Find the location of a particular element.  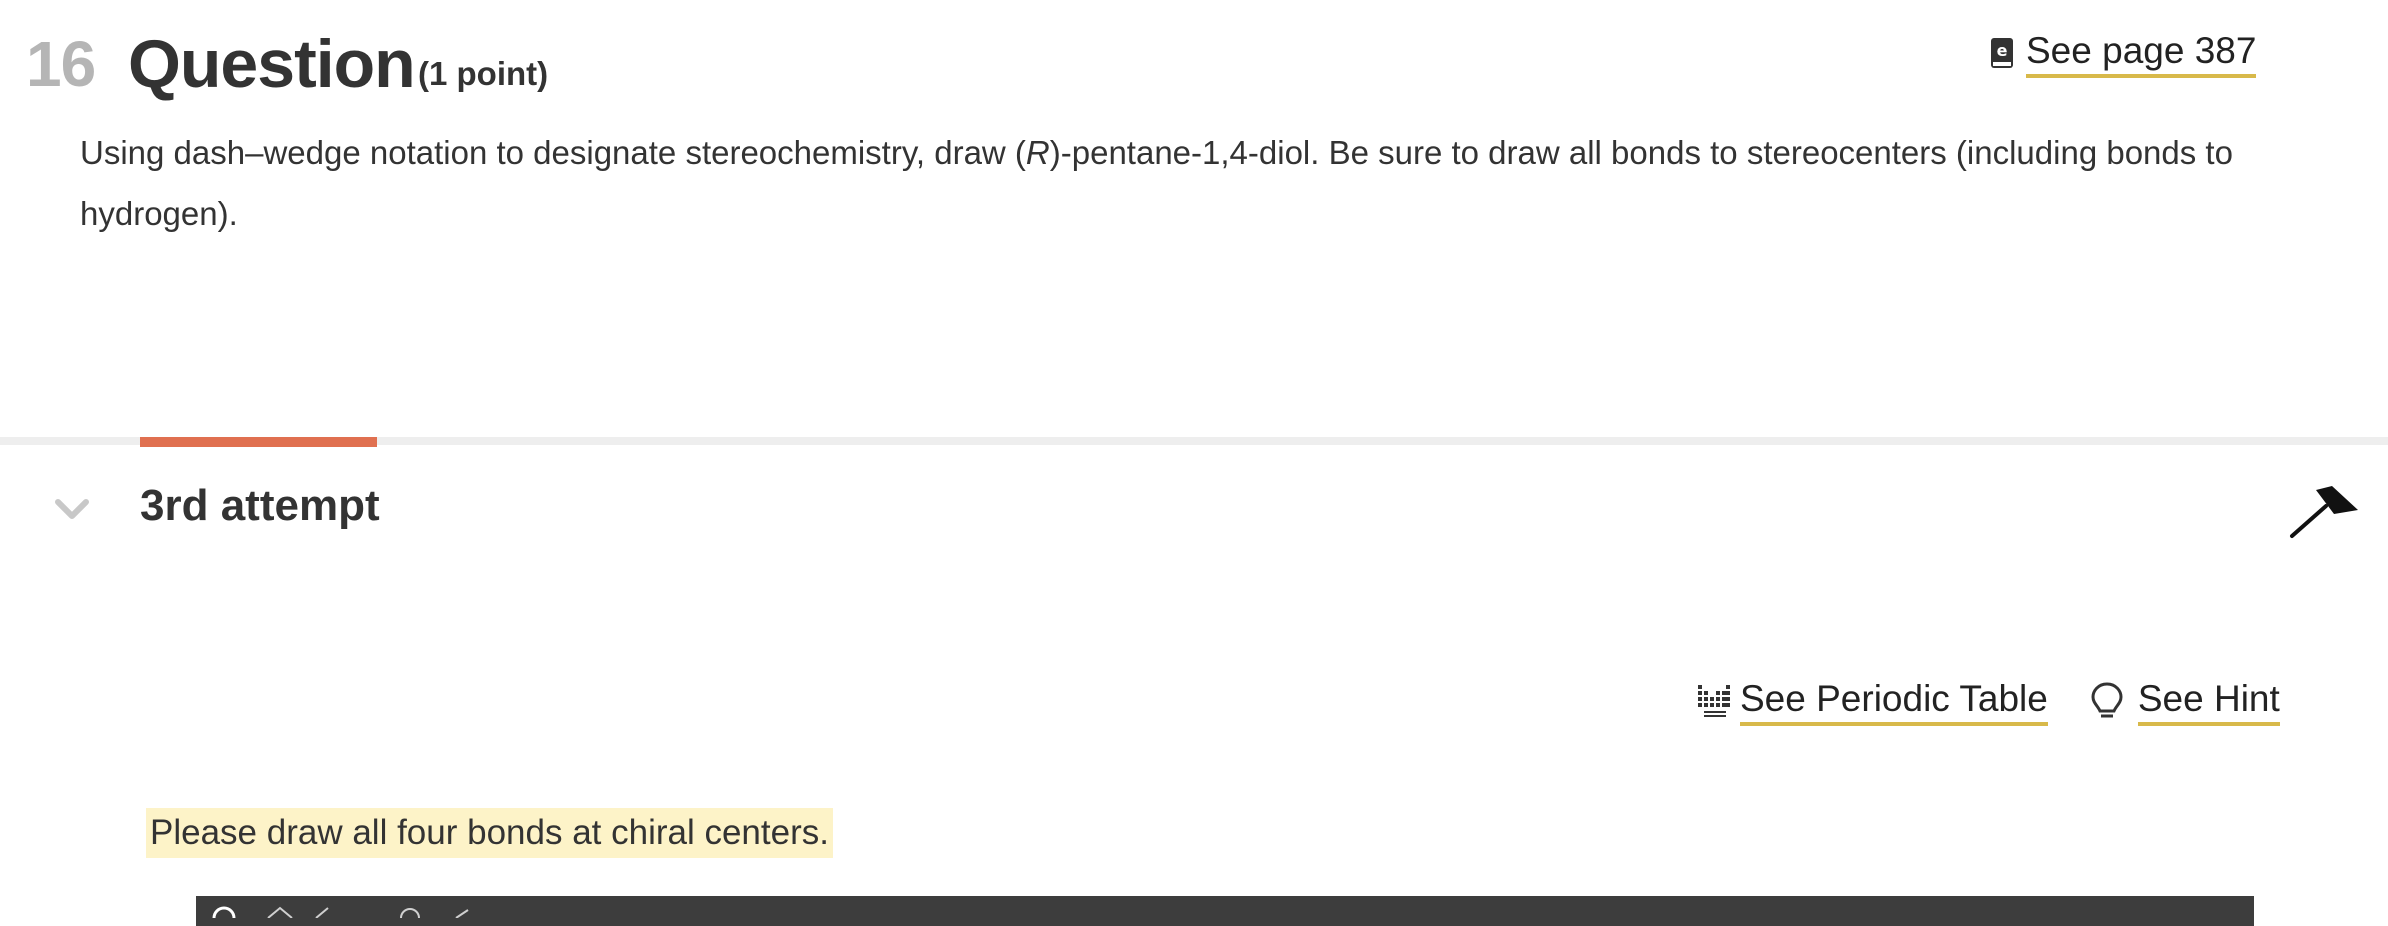

flag-icon is located at coordinates (2324, 512).